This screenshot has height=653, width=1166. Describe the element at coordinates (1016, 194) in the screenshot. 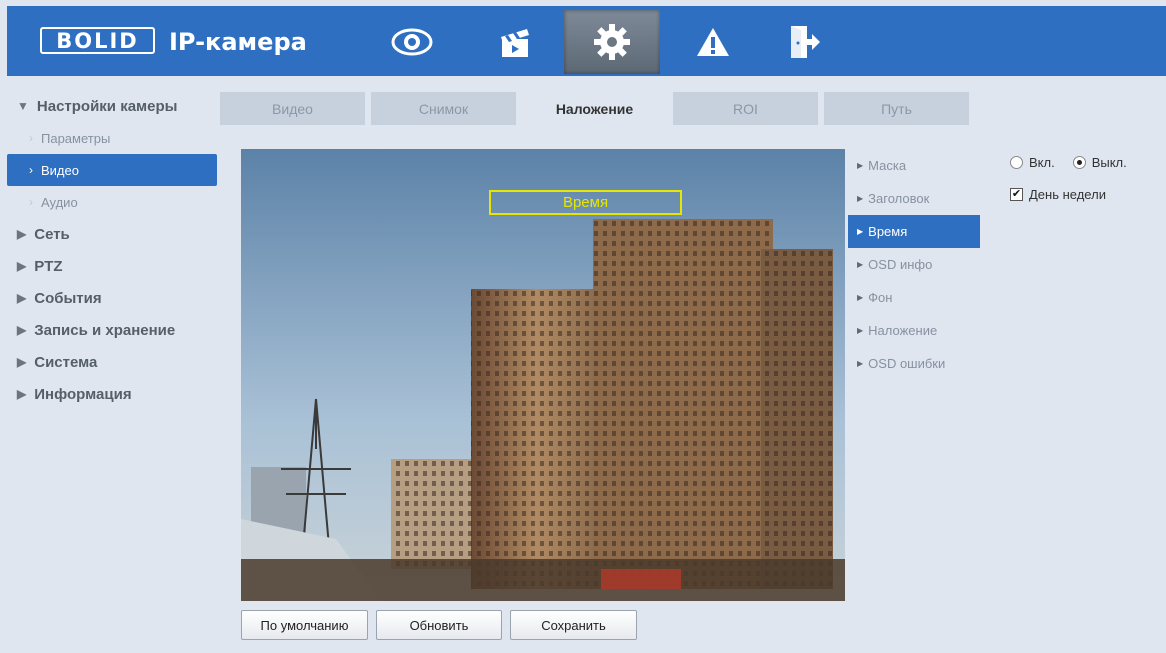

I see `checkbox-checked: ✔` at that location.